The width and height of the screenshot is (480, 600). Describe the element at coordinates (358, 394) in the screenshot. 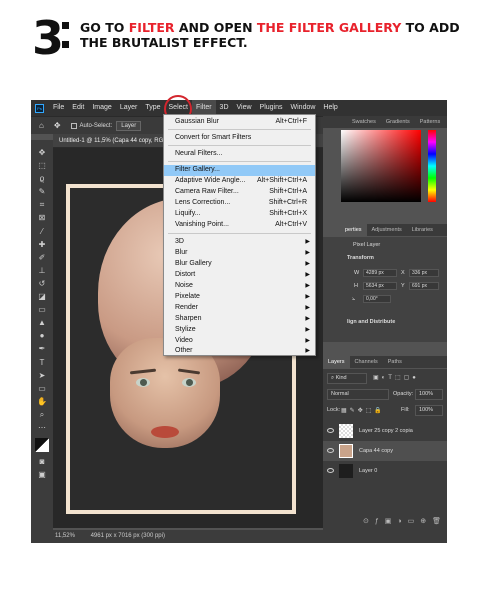

I see `blend-mode-dropdown: Normal` at that location.